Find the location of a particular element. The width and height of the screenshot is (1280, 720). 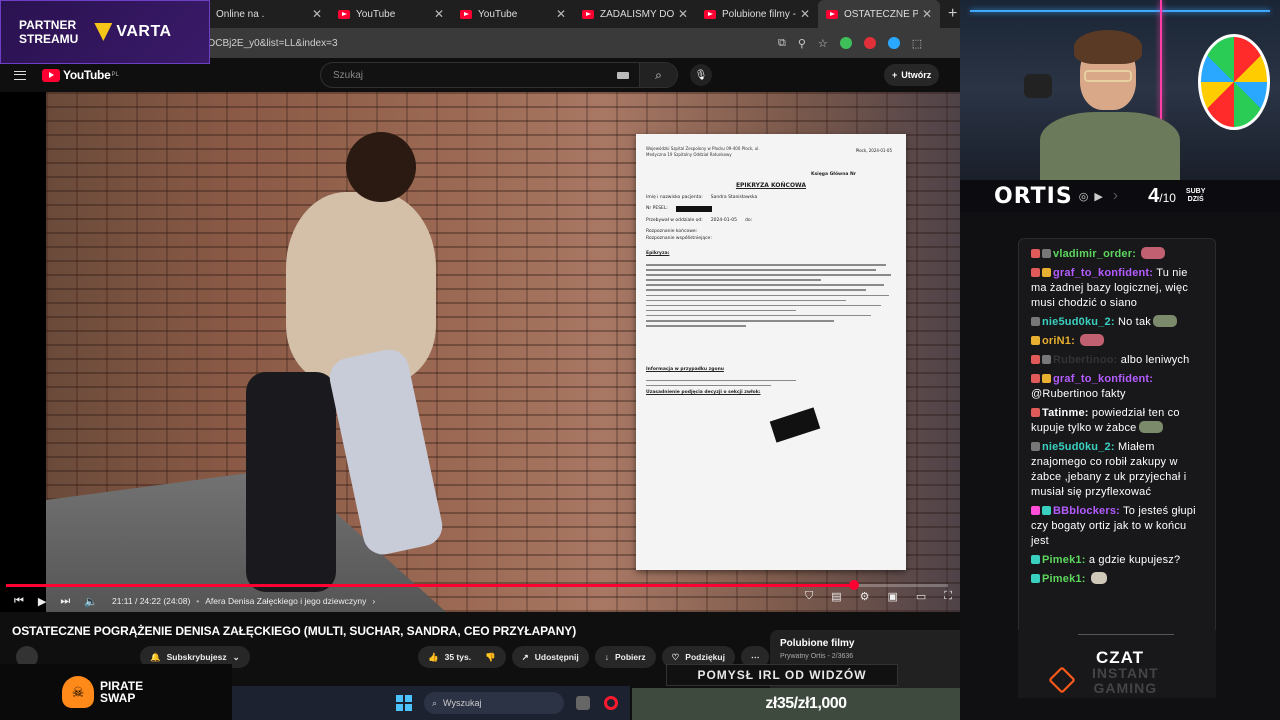

tab-polubione: Polubione filmy - You ✕ is located at coordinates (757, 14).